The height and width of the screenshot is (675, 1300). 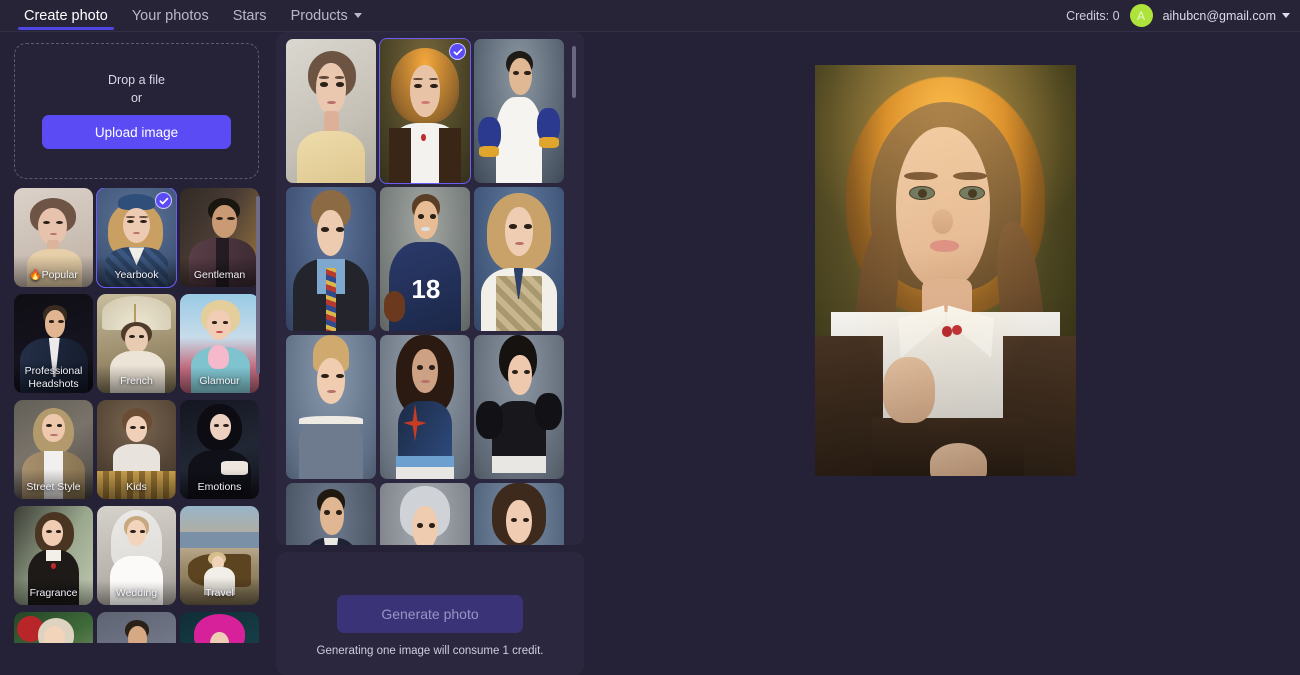 What do you see at coordinates (53, 449) in the screenshot?
I see `category-card-street-style: Street Style` at bounding box center [53, 449].